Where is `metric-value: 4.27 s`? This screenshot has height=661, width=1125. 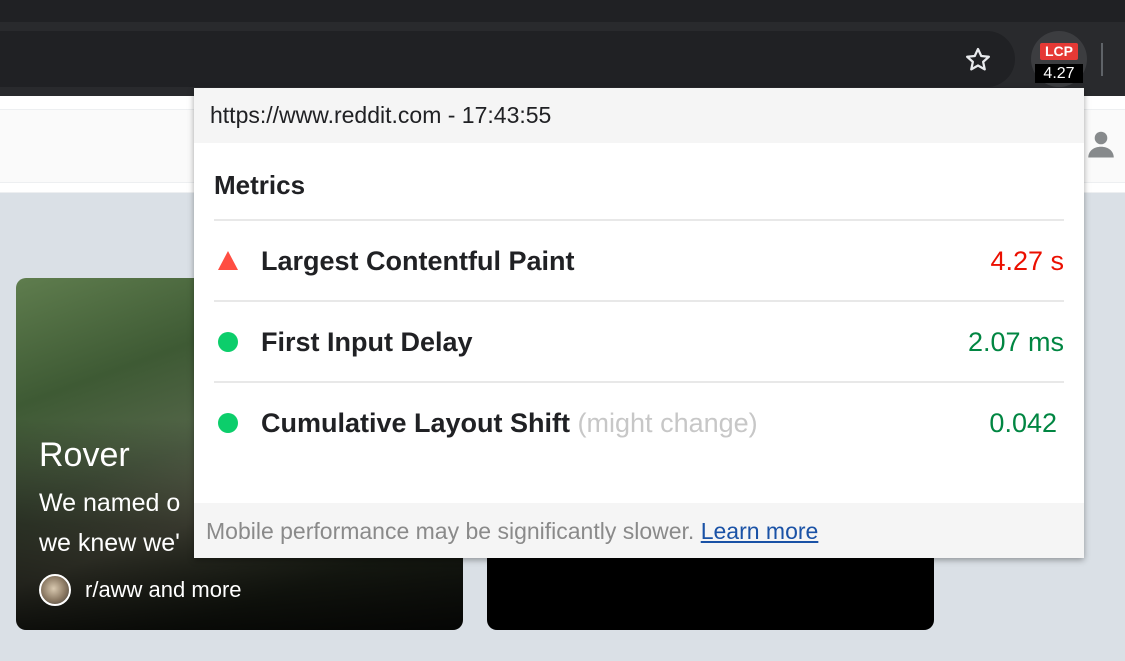 metric-value: 4.27 s is located at coordinates (1027, 261).